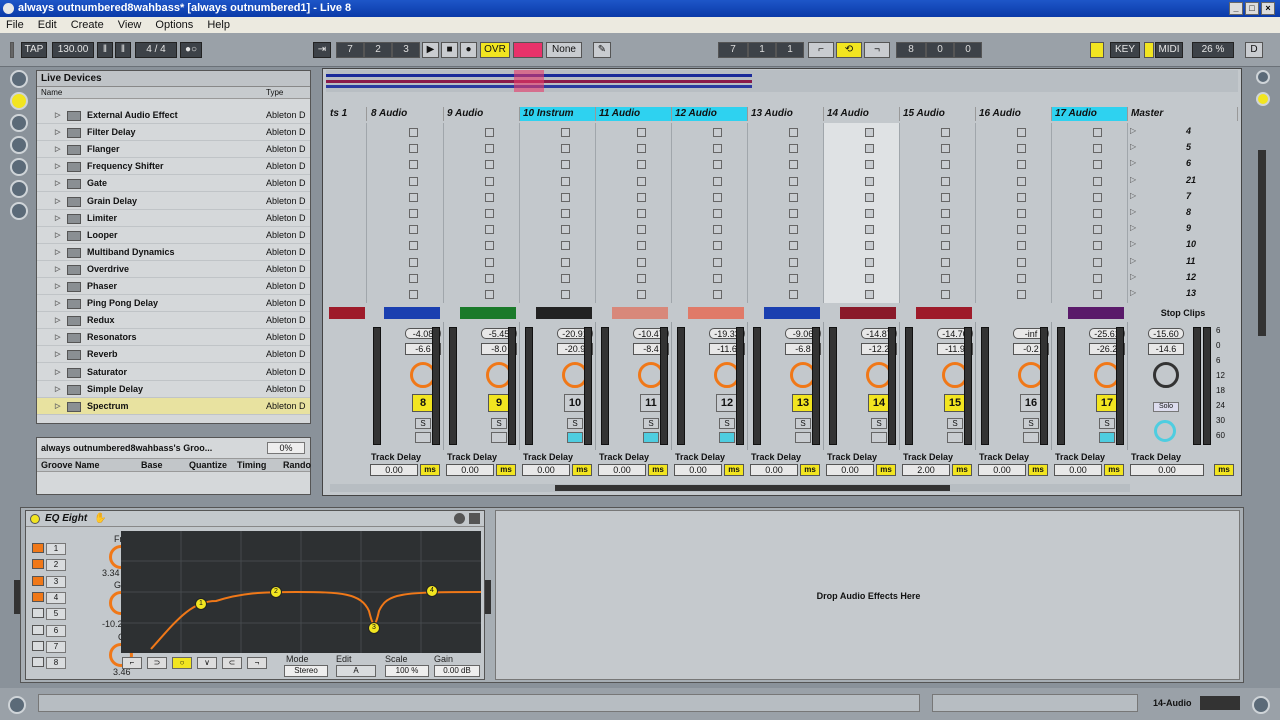  Describe the element at coordinates (201, 604) in the screenshot. I see `eq-band-node: 1` at that location.